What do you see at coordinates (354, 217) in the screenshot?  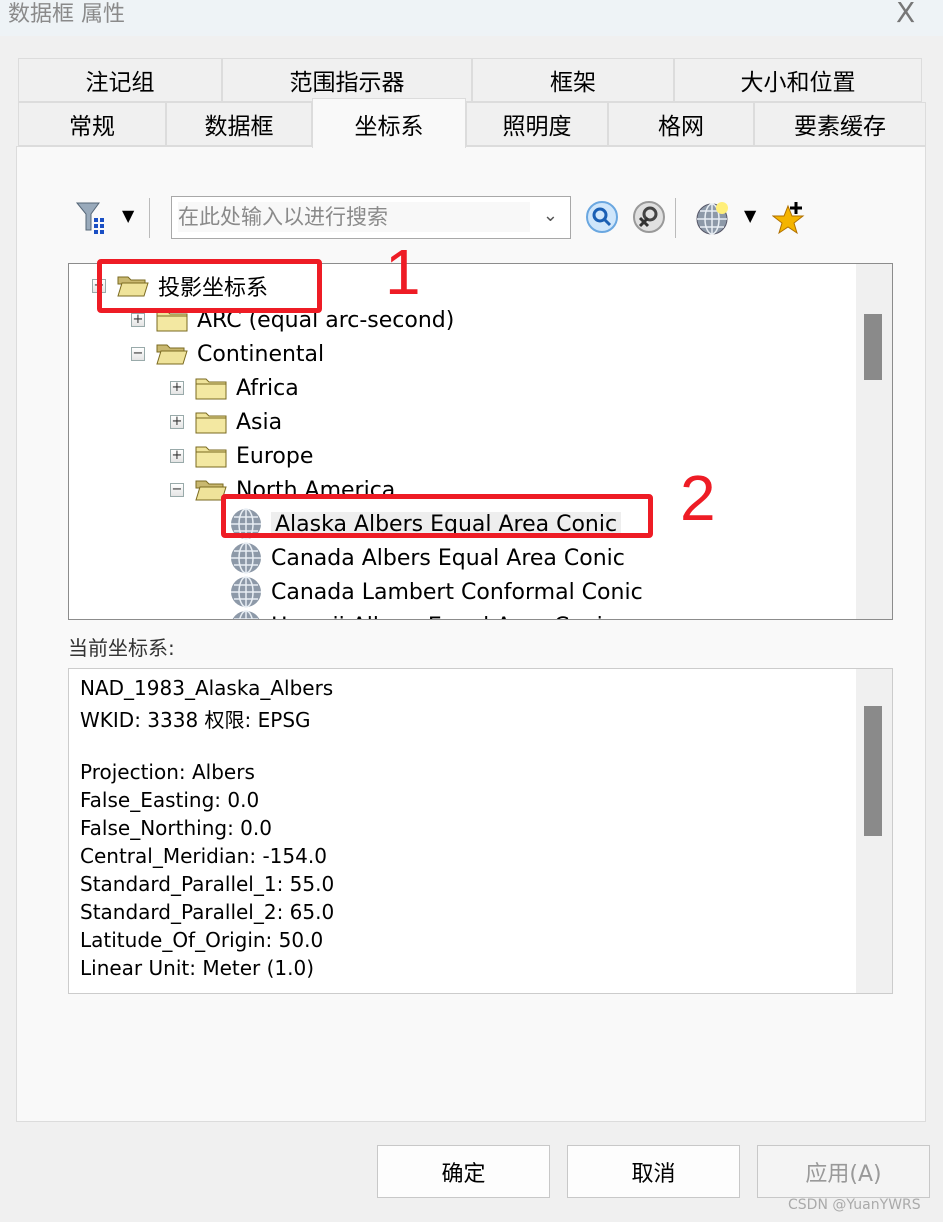 I see `search-input` at bounding box center [354, 217].